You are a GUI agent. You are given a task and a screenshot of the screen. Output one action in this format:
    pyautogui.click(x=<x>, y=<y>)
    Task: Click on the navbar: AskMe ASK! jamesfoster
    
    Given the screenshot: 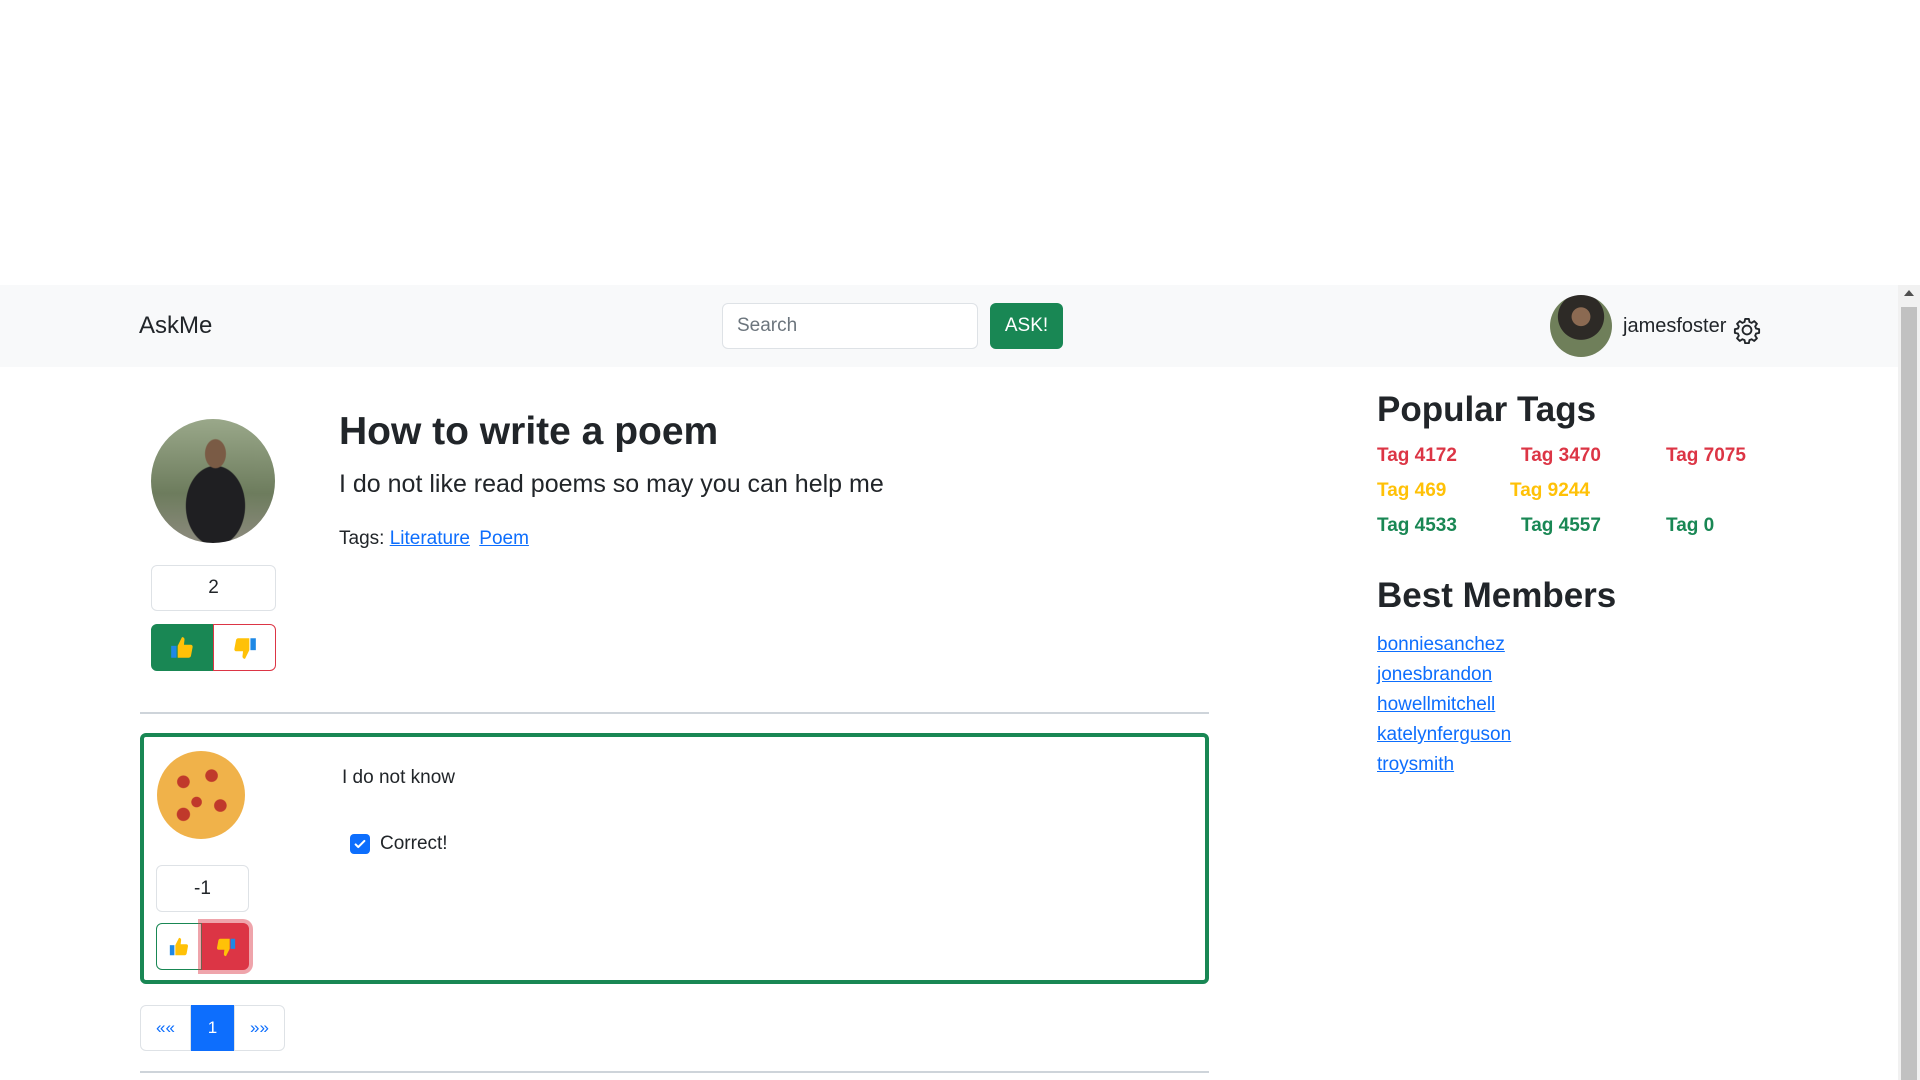 What is the action you would take?
    pyautogui.click(x=949, y=326)
    